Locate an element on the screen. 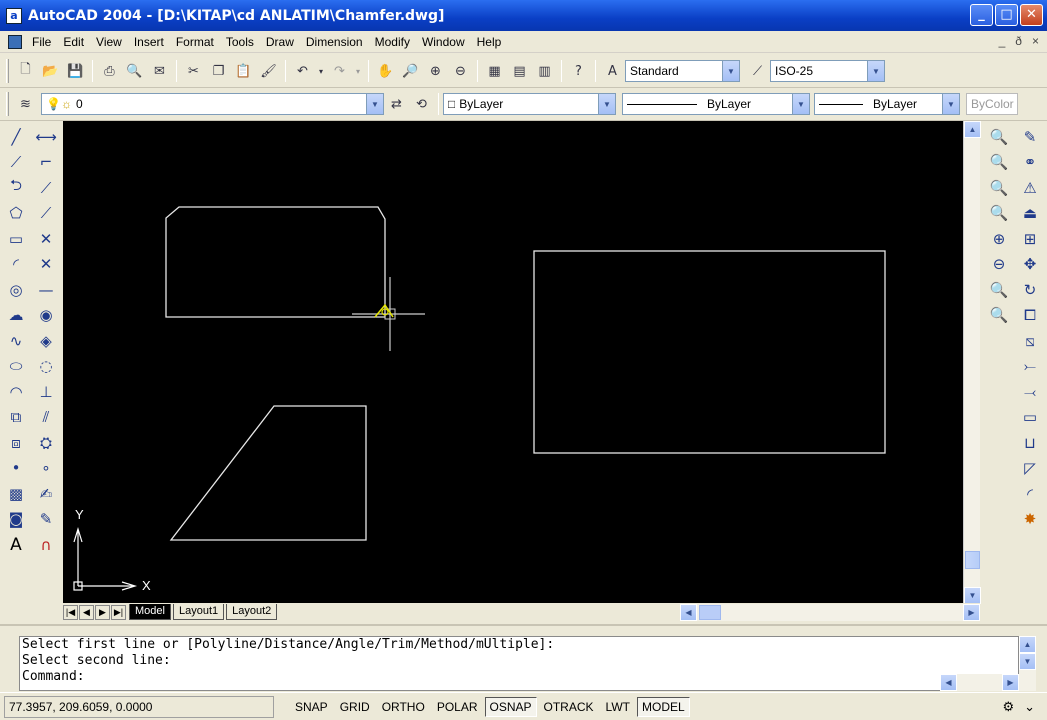  vertical-scrollbar: ▲ ▼ is located at coordinates (972, 362).